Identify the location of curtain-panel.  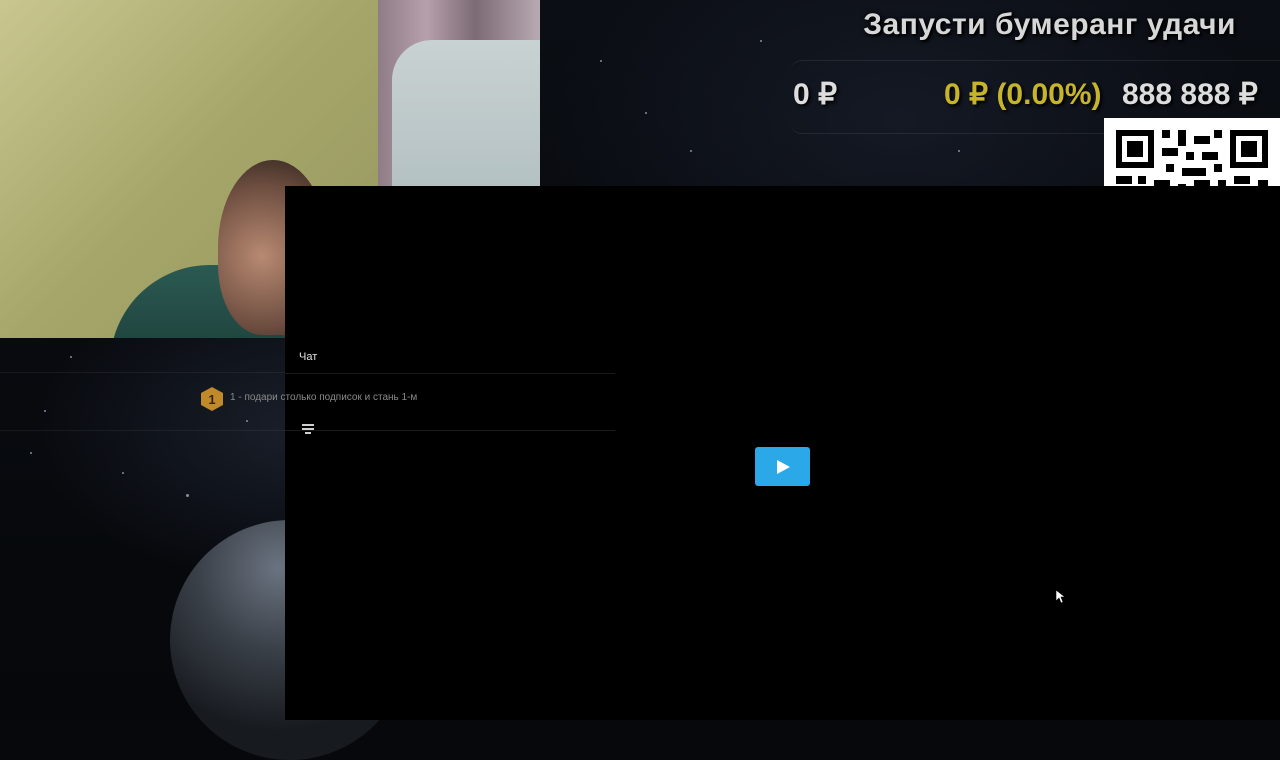
(466, 113).